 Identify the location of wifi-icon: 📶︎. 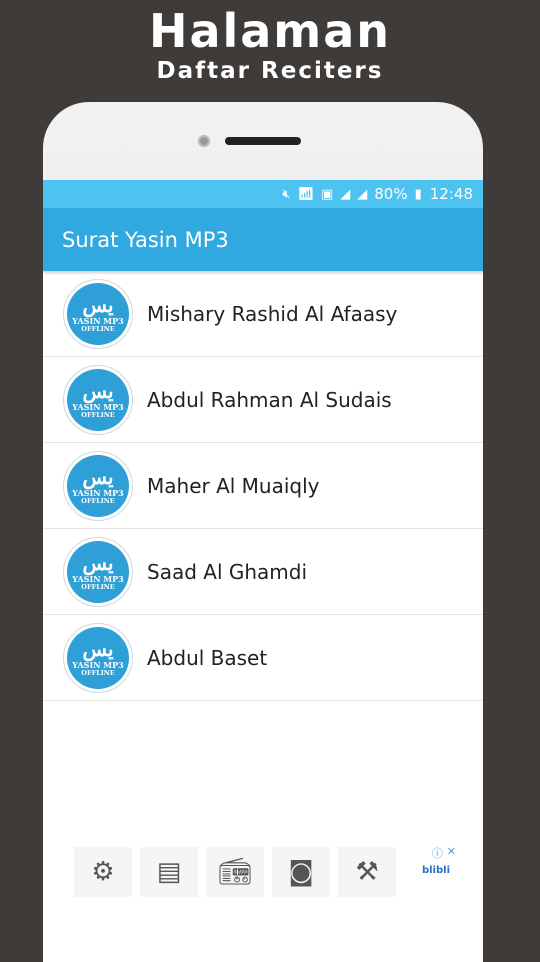
(305, 194).